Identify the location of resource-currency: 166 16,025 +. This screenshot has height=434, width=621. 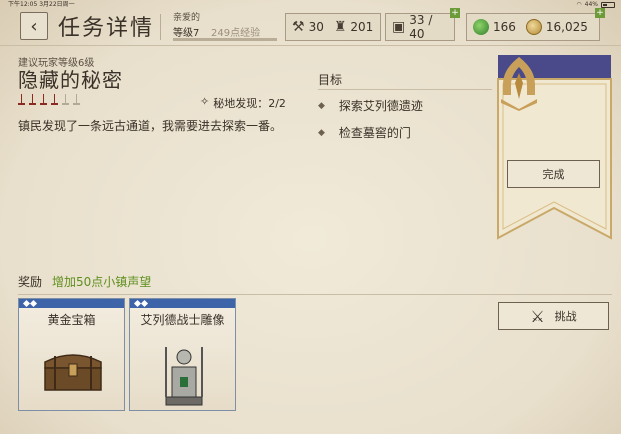
(535, 24).